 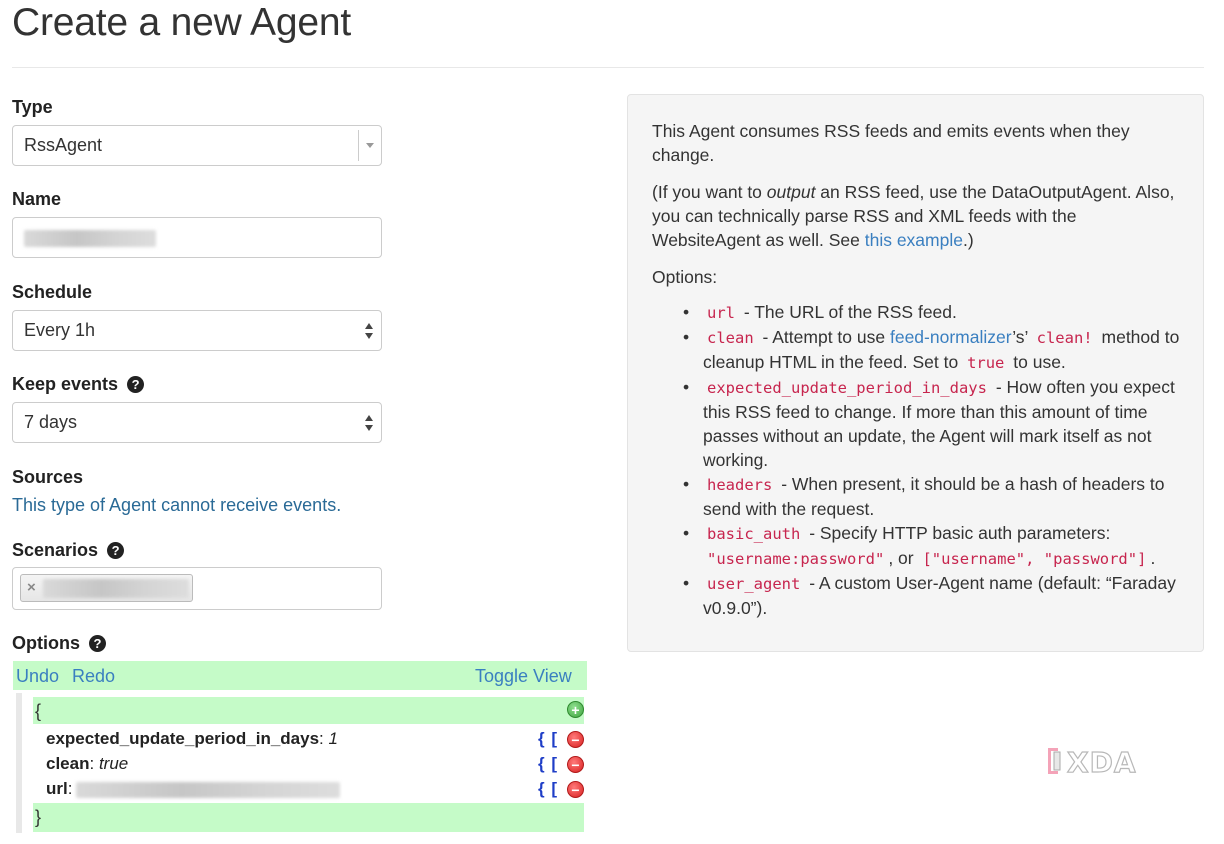 What do you see at coordinates (31, 588) in the screenshot?
I see `close-icon: ×` at bounding box center [31, 588].